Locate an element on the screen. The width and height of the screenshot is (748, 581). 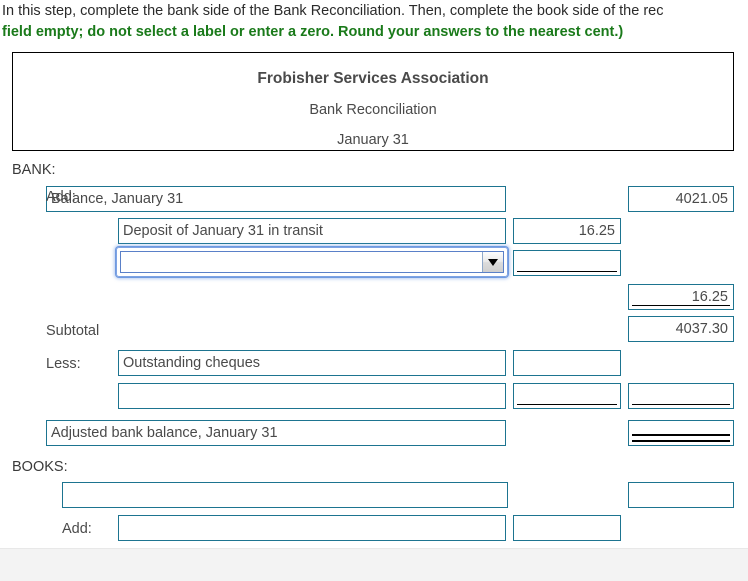
books-add-row-label: Add: is located at coordinates (77, 529).